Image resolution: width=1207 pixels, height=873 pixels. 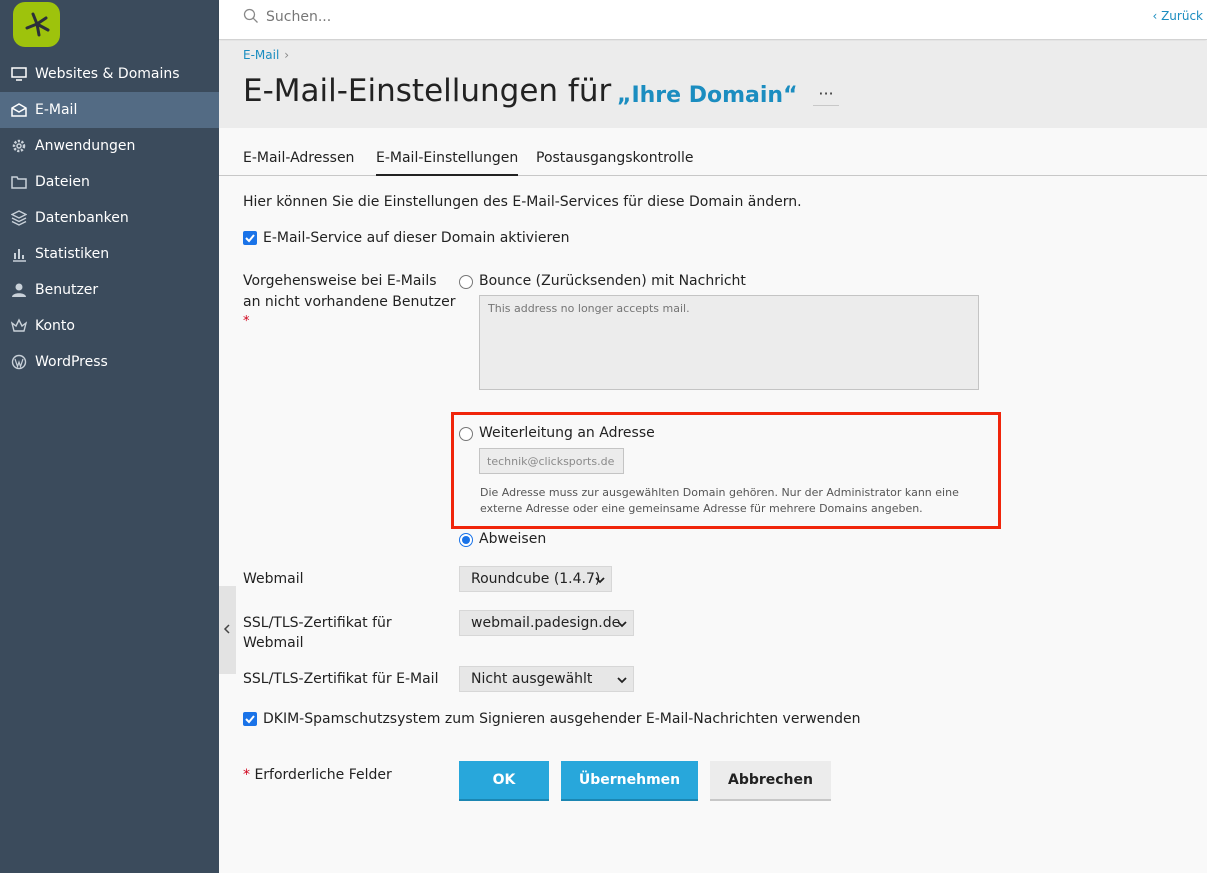 I want to click on reject-label: Abweisen, so click(x=513, y=539).